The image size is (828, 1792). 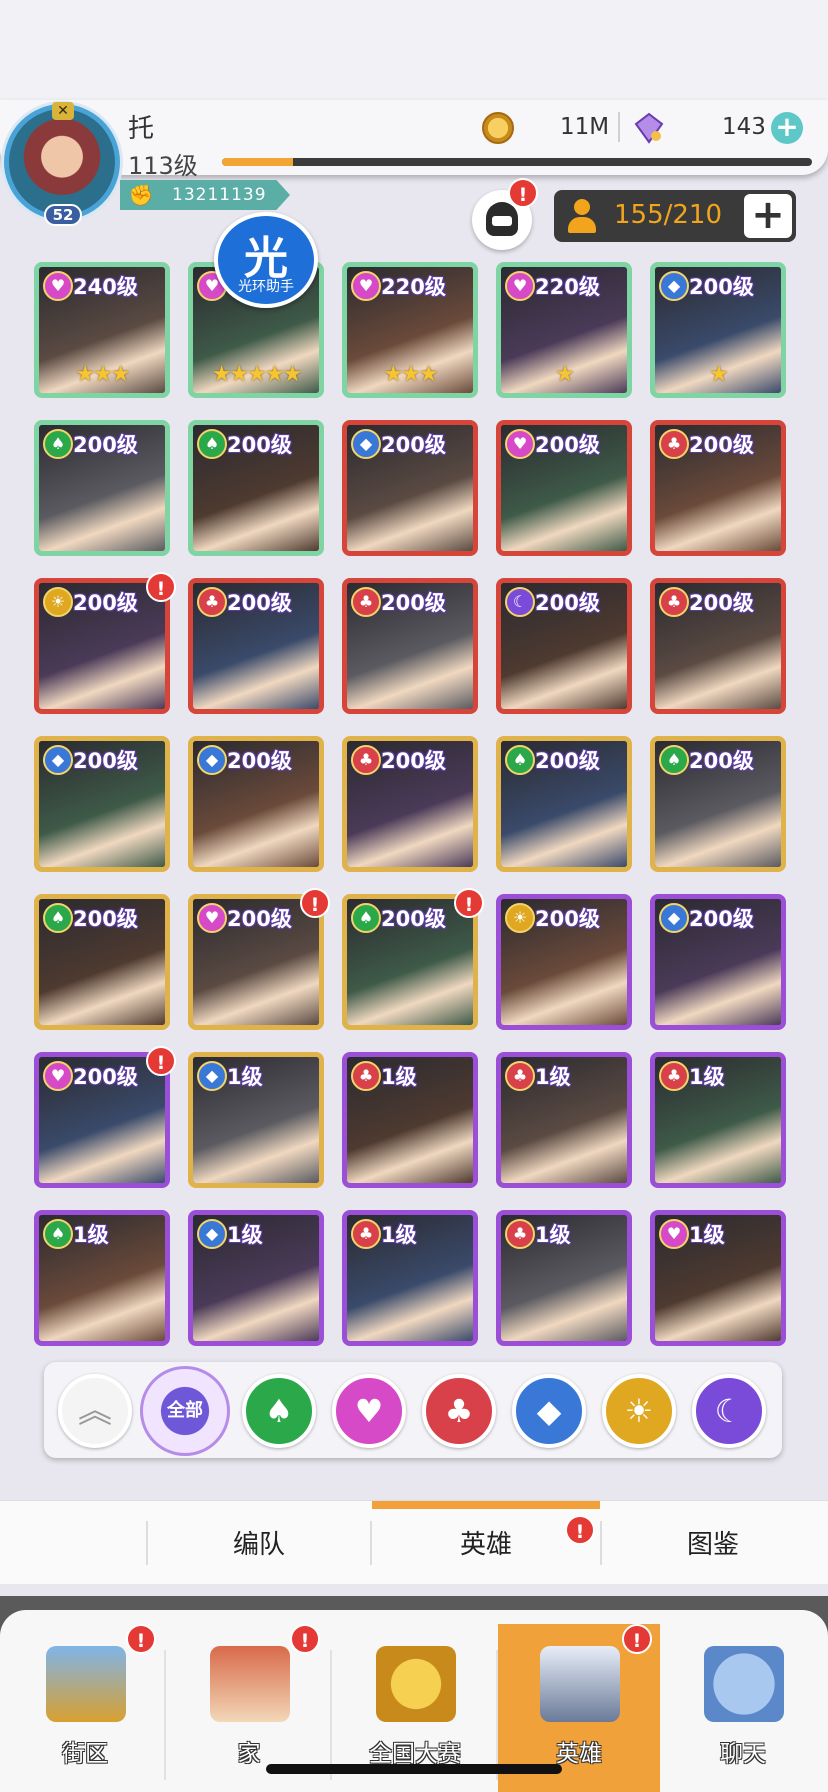 What do you see at coordinates (459, 1411) in the screenshot?
I see `filter-club-icon: ♣` at bounding box center [459, 1411].